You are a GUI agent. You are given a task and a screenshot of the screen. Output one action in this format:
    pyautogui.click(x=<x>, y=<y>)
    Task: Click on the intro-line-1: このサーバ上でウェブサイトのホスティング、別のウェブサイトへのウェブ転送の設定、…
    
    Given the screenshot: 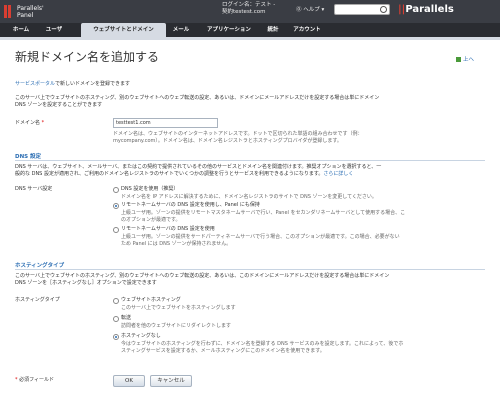 What is the action you would take?
    pyautogui.click(x=197, y=98)
    